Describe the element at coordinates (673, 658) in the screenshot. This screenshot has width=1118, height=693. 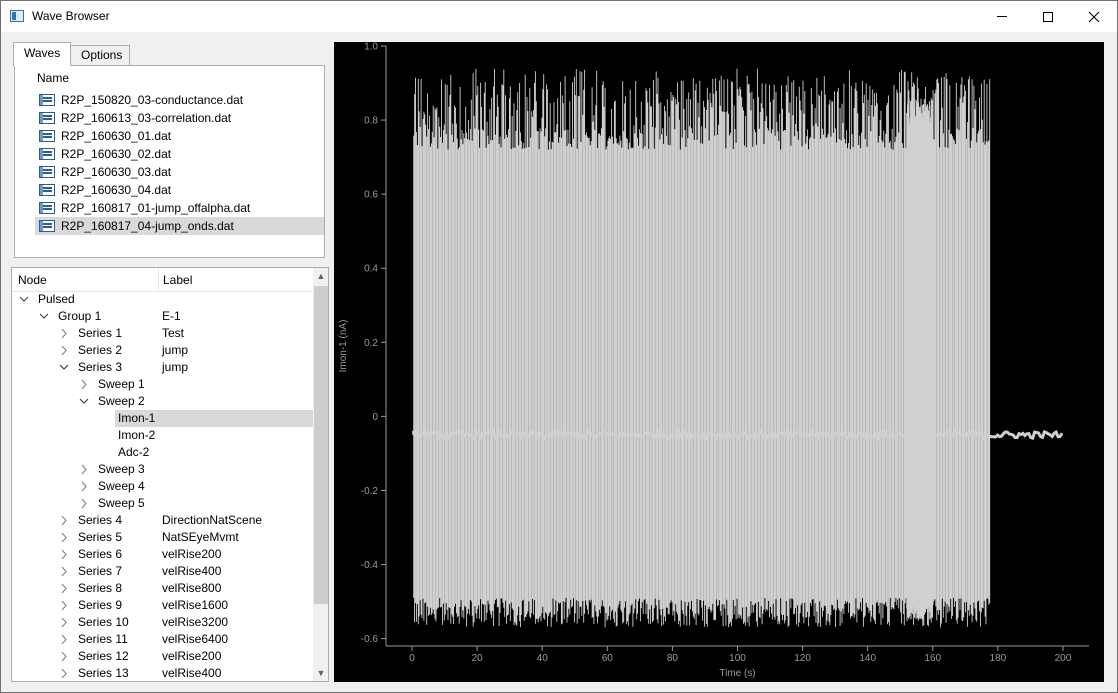
I see `x-tick-label: 80` at that location.